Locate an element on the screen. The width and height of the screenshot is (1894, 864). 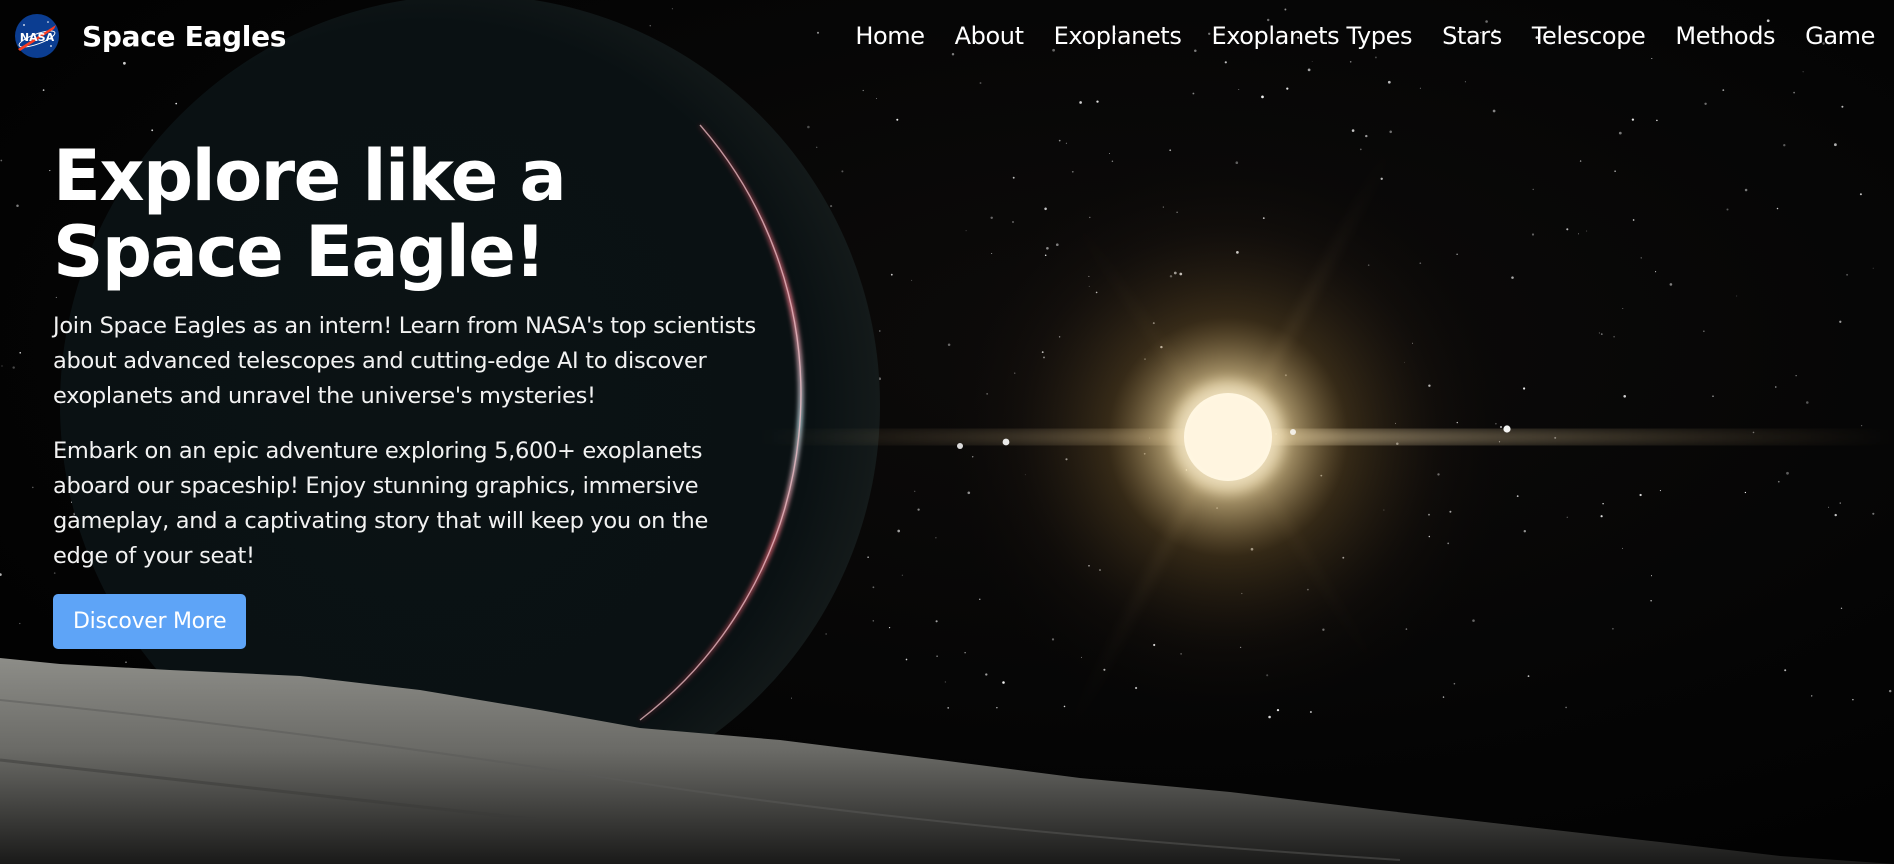
nav-game: Game is located at coordinates (1840, 36).